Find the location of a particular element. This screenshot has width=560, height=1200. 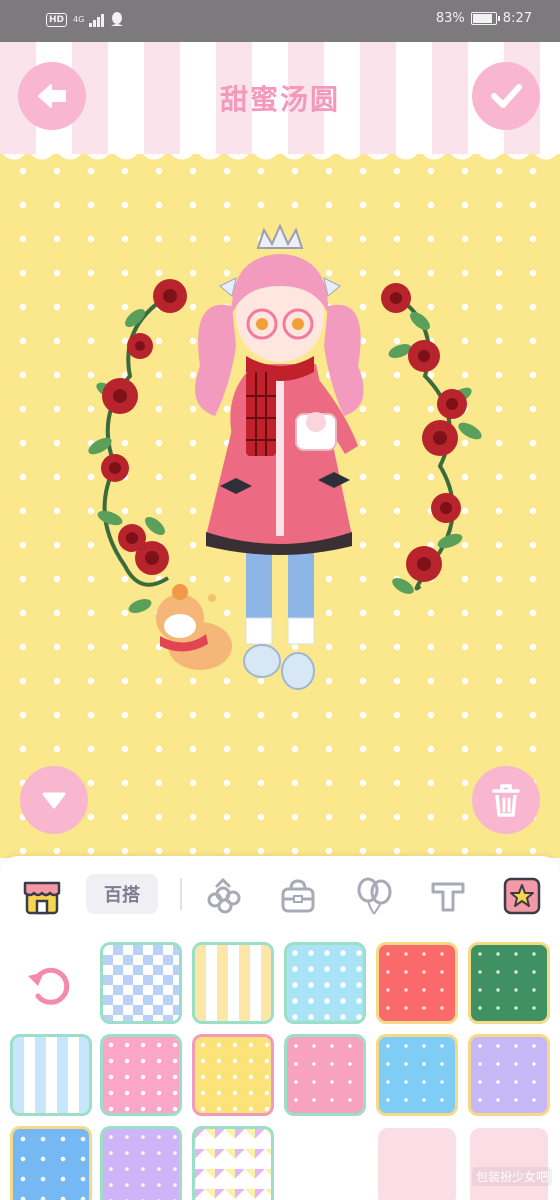

checkmark-icon is located at coordinates (506, 96).